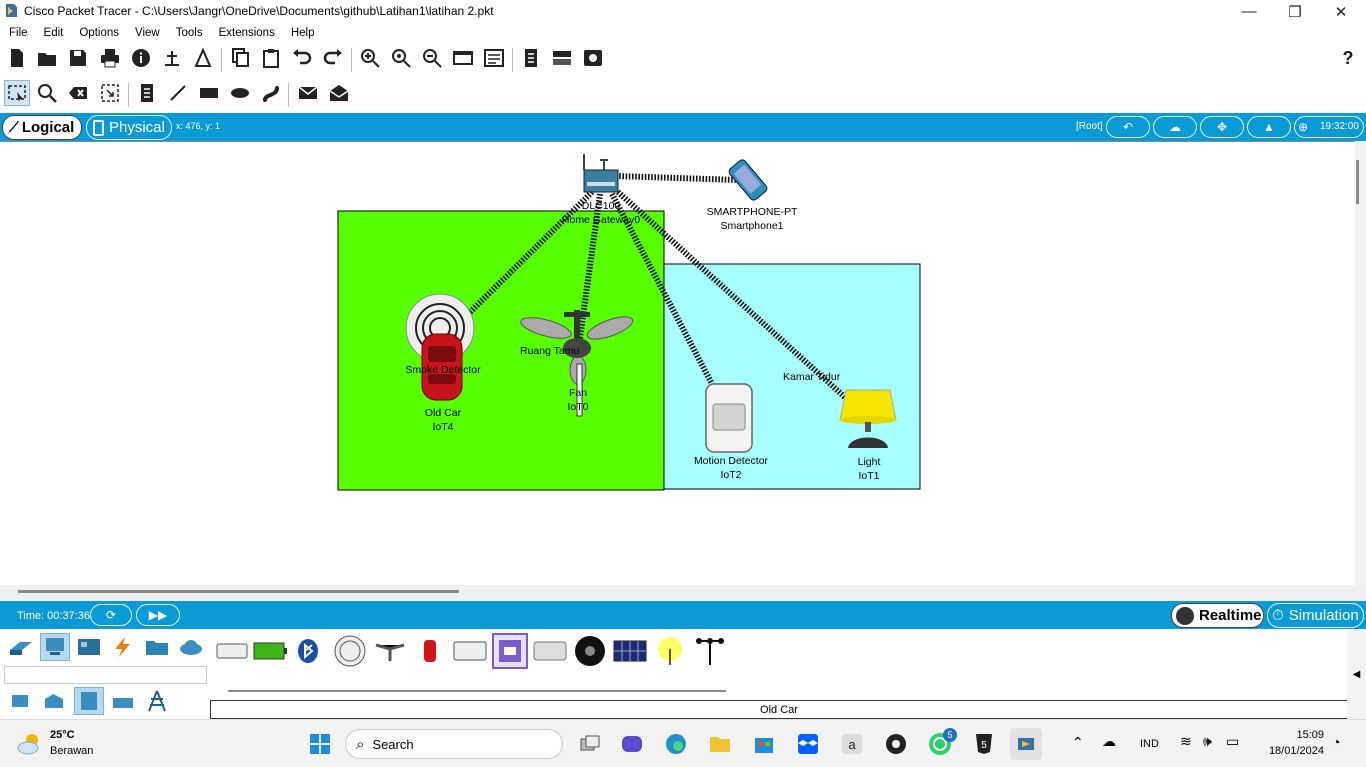  What do you see at coordinates (333, 58) in the screenshot?
I see `redo-icon` at bounding box center [333, 58].